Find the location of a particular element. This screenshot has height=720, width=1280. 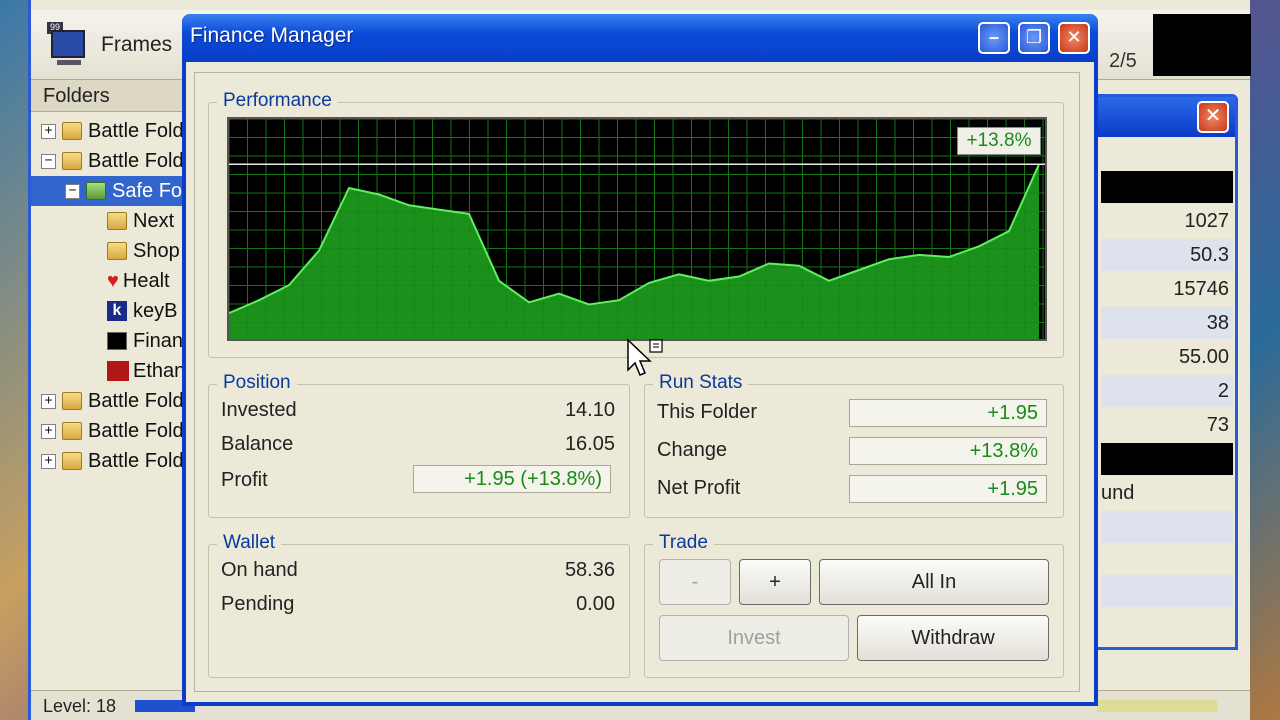

invested-label: Invested is located at coordinates (259, 410).